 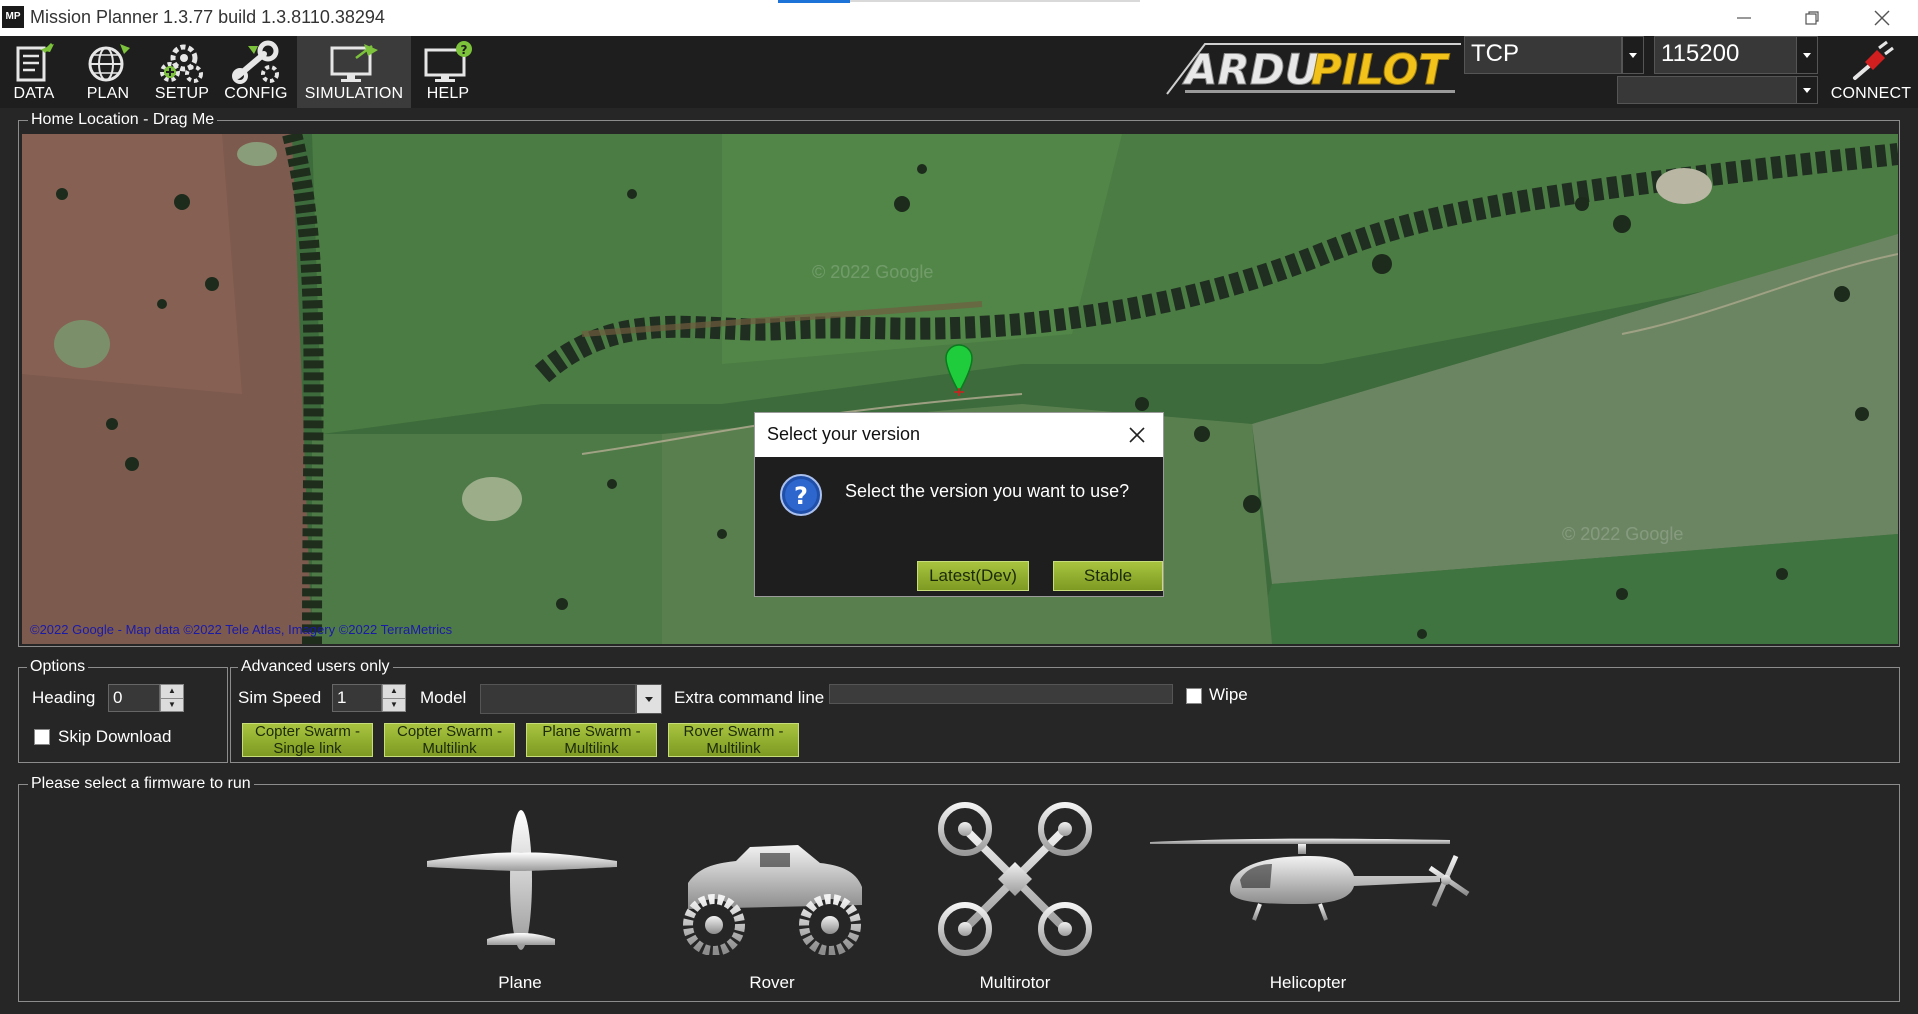 I want to click on model-label: Model, so click(x=443, y=697).